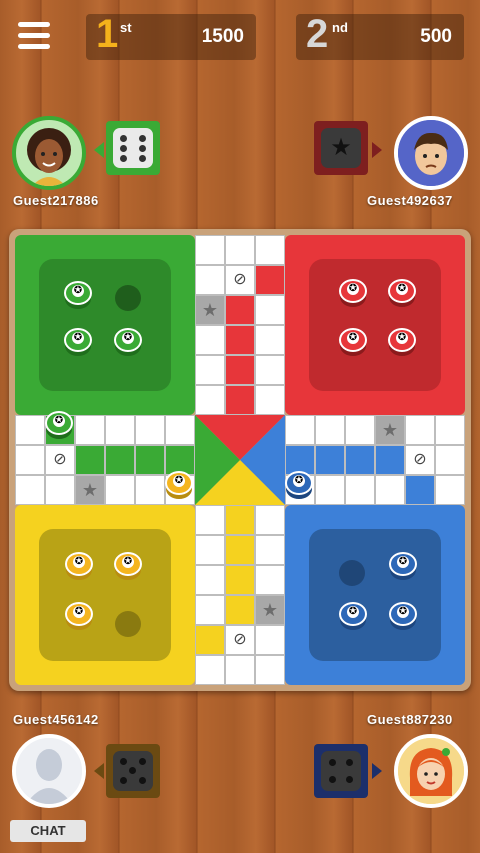  I want to click on second-rank-number: 2, so click(317, 34).